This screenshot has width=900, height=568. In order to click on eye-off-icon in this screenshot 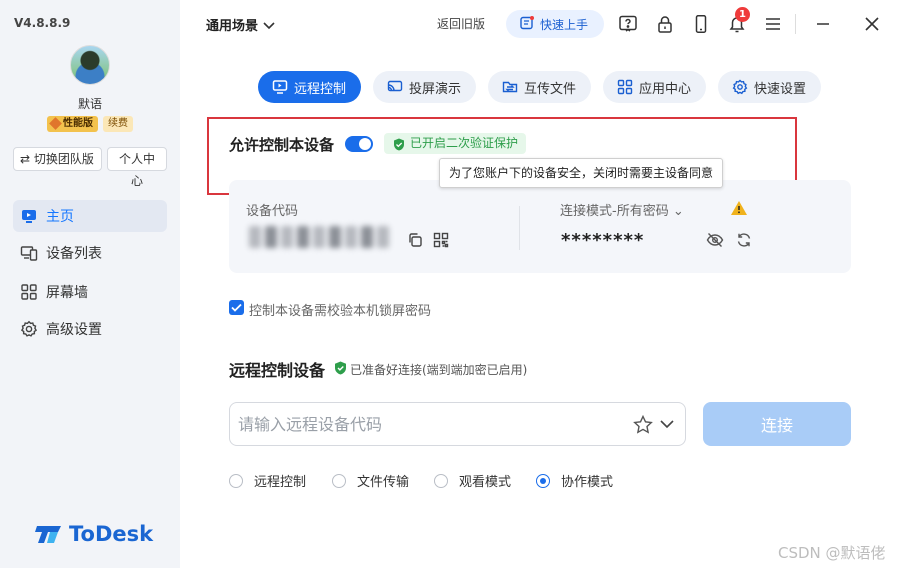, I will do `click(715, 242)`.